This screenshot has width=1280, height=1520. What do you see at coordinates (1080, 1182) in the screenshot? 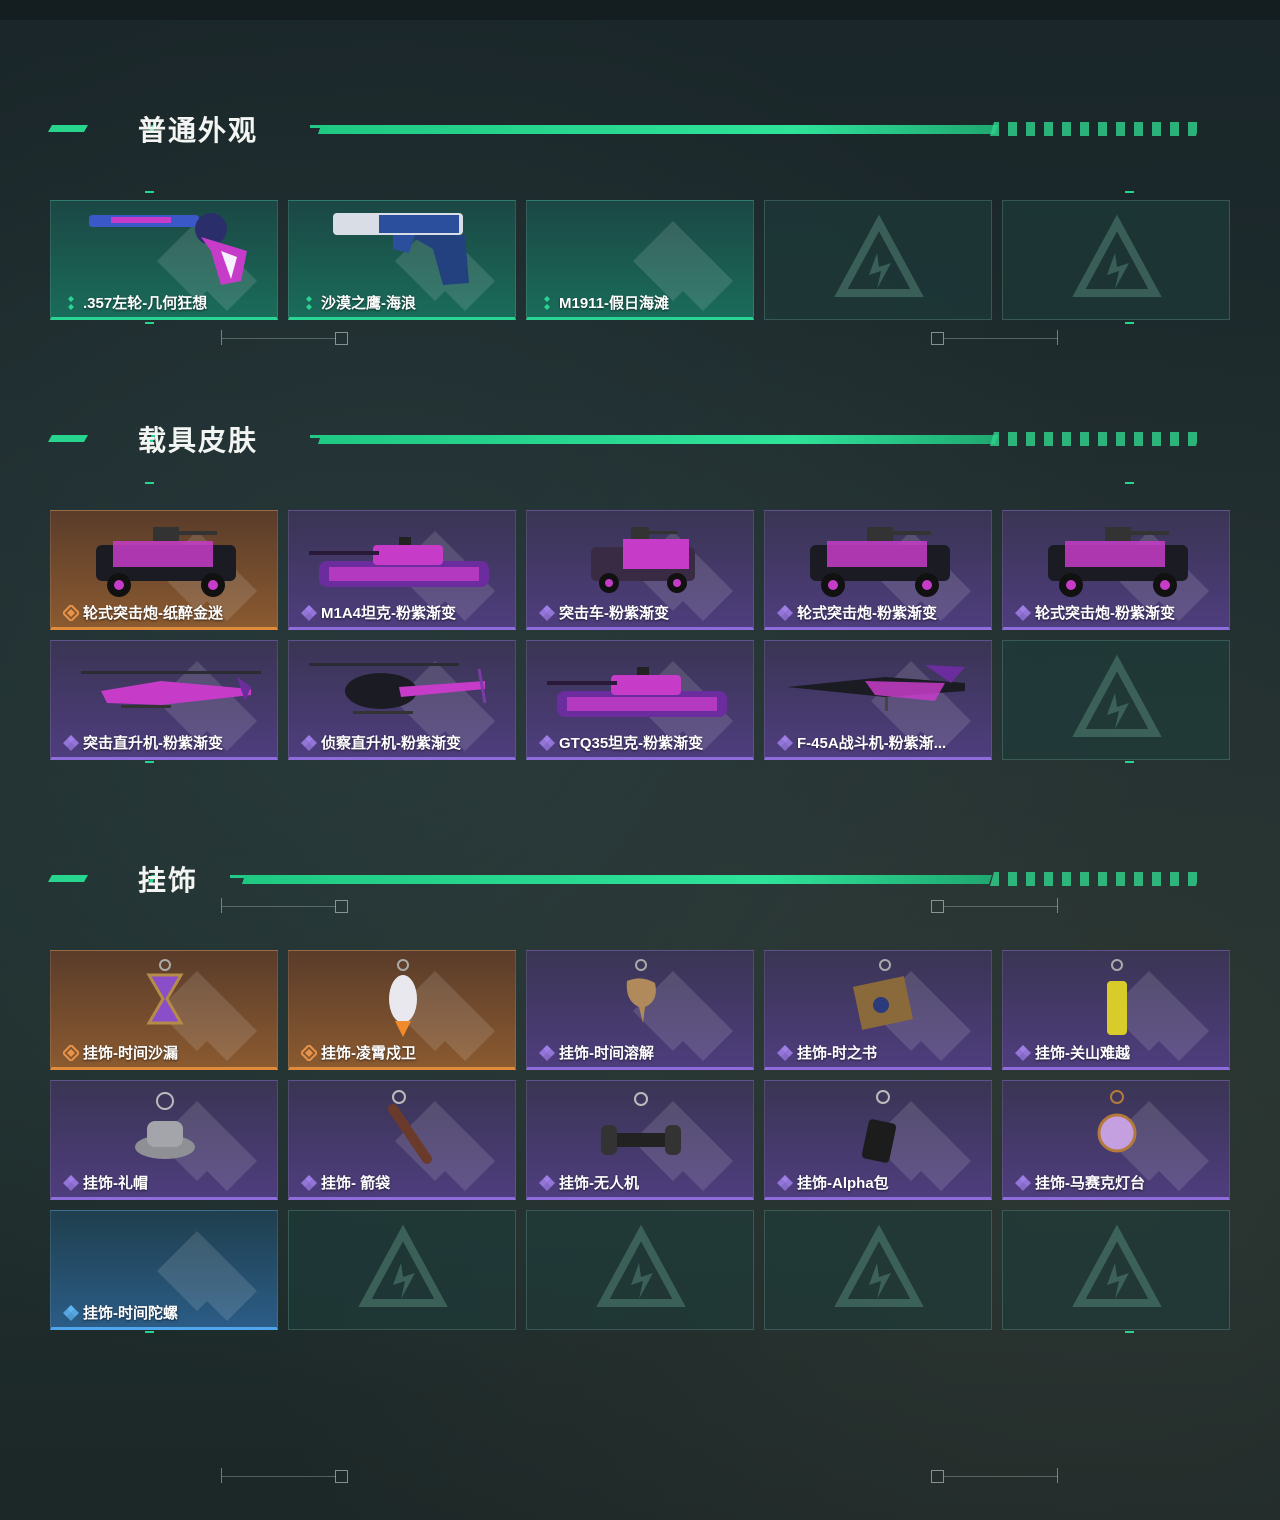
I see `item-label: 挂饰-马赛克灯台` at bounding box center [1080, 1182].